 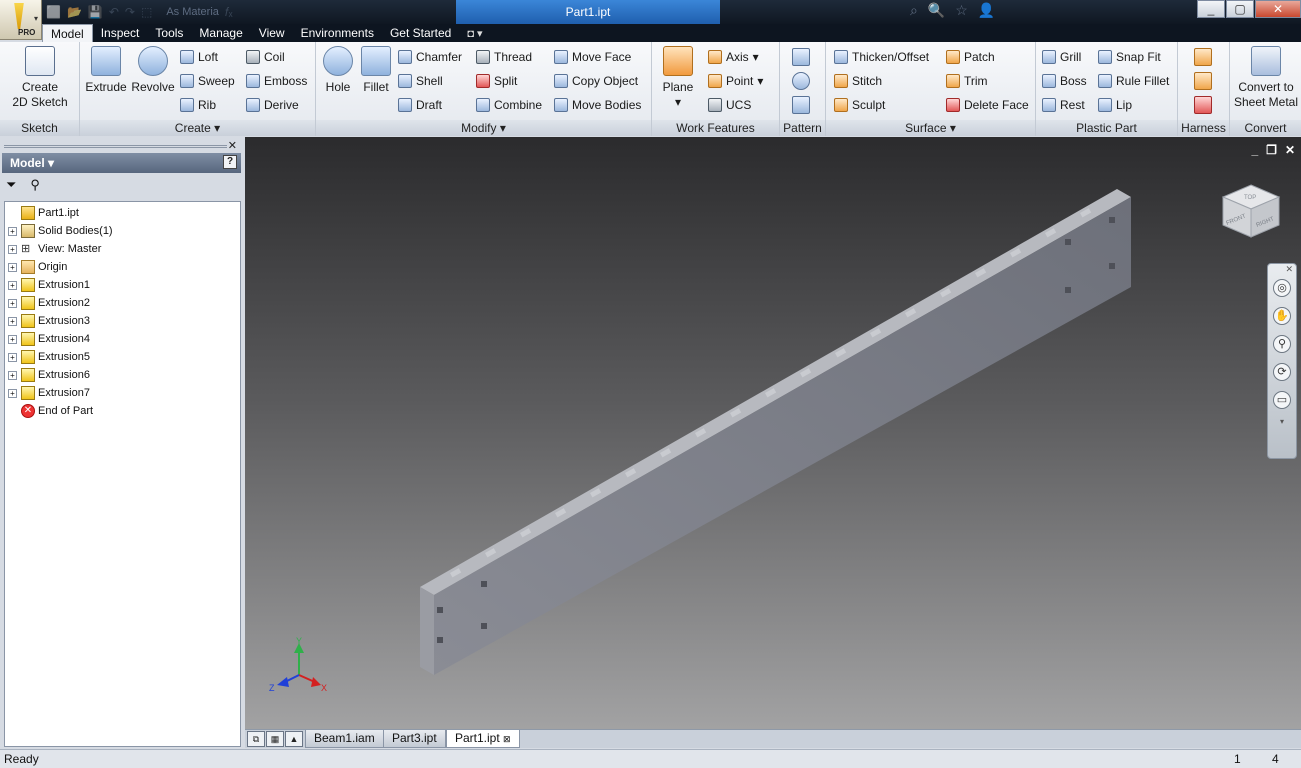 I want to click on tab-model: Model, so click(x=67, y=33).